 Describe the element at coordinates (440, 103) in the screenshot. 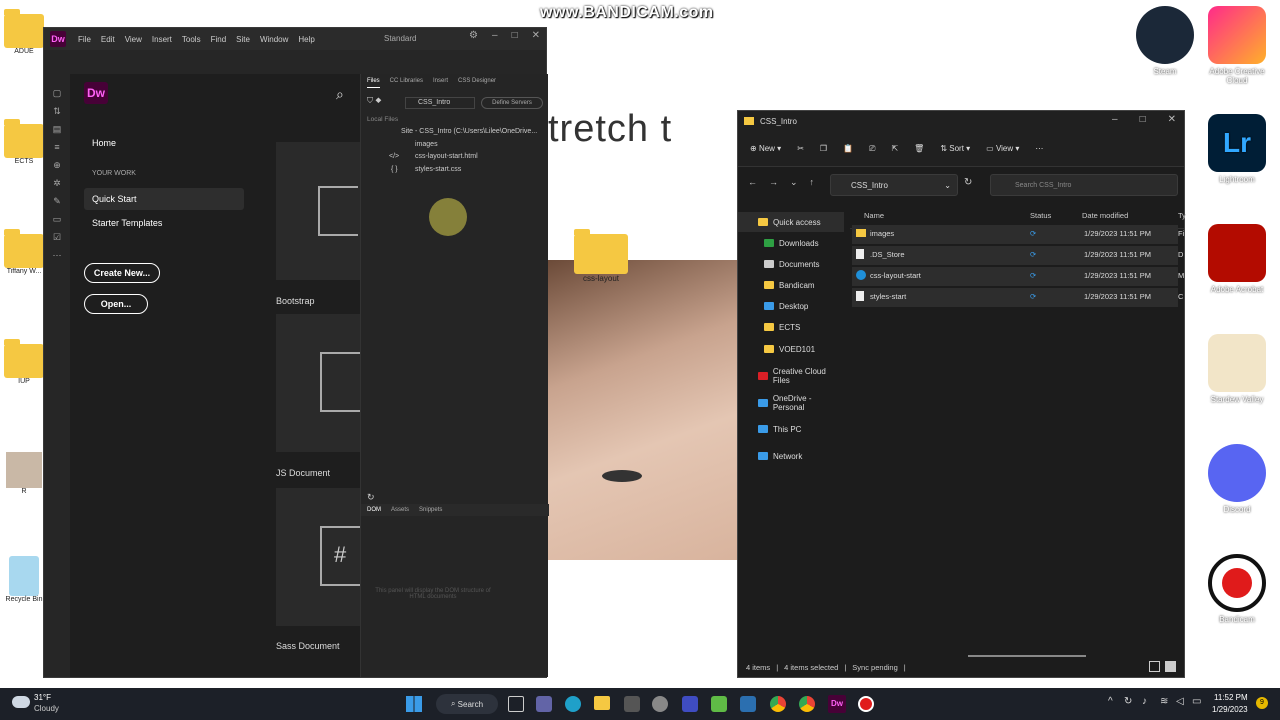

I see `site-select: CSS_Intro` at that location.